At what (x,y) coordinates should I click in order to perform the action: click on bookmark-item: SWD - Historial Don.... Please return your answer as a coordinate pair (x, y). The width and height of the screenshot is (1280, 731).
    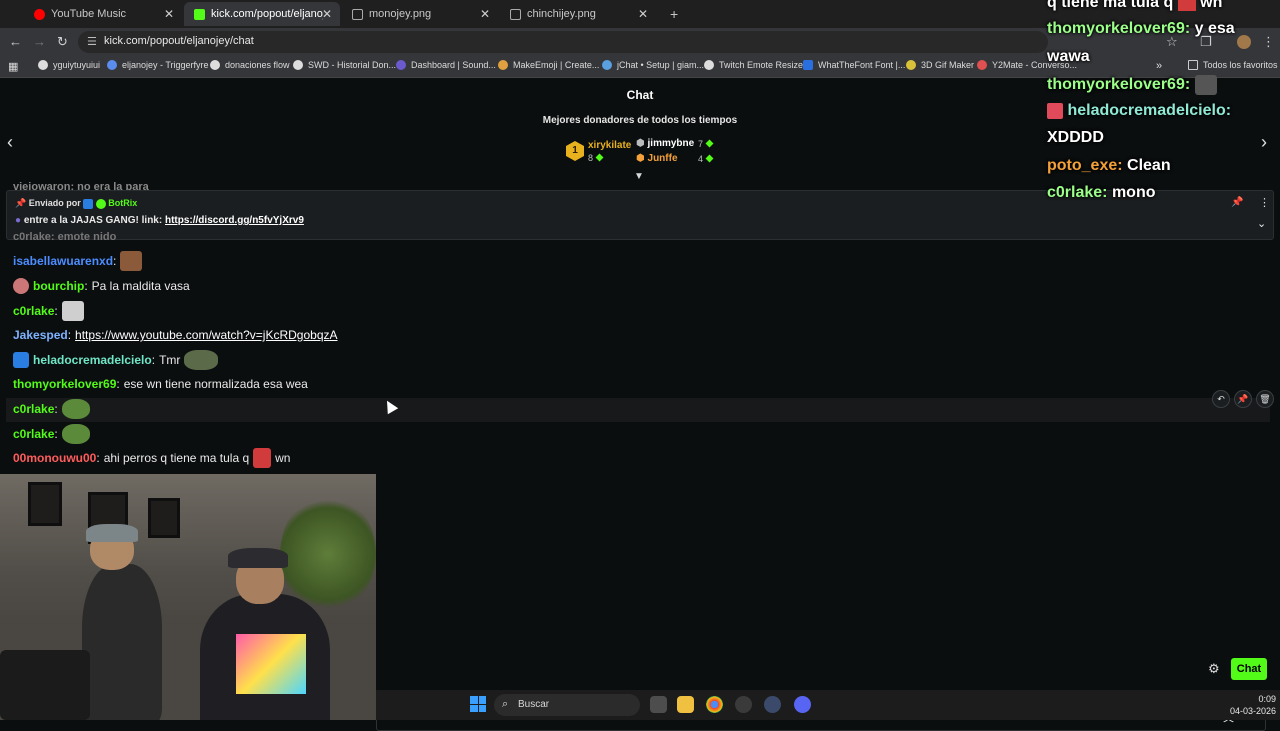
    Looking at the image, I should click on (344, 65).